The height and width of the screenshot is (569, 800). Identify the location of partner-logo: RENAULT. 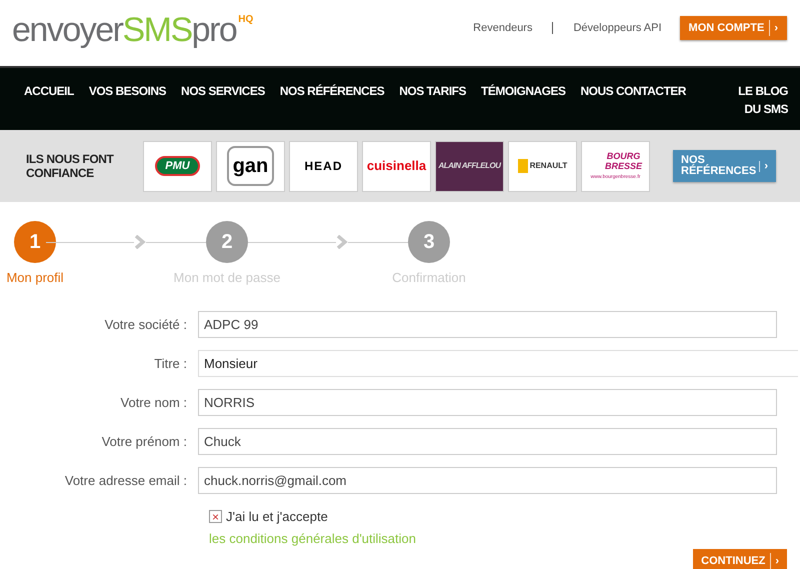
(542, 166).